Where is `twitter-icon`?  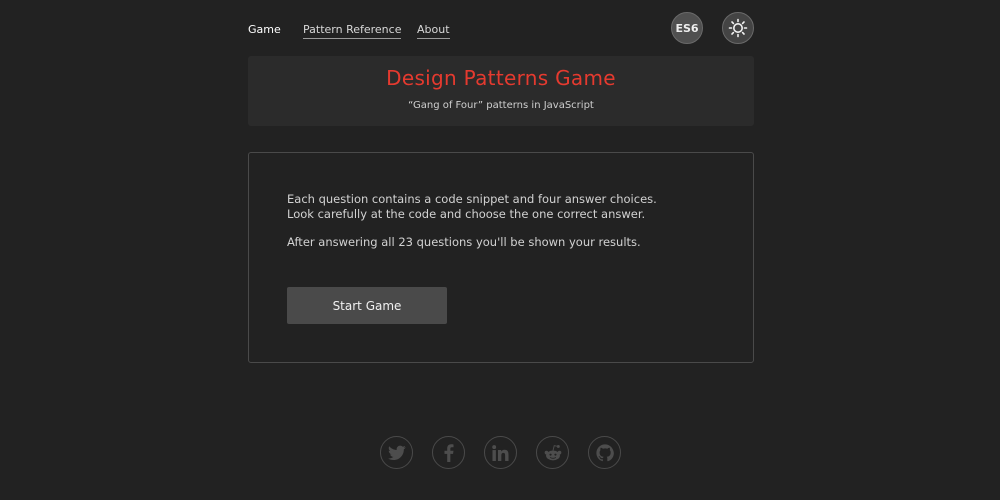 twitter-icon is located at coordinates (396, 453).